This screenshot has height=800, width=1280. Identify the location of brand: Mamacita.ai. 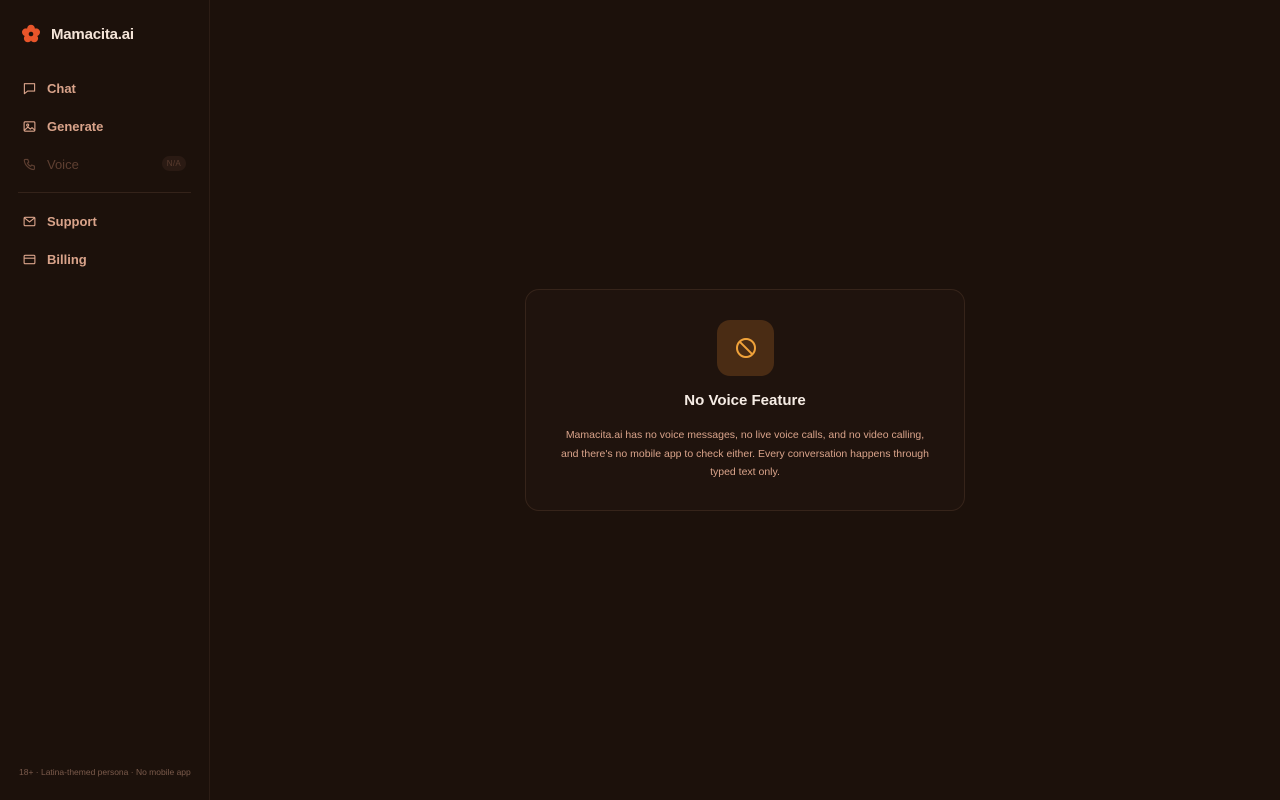
(77, 34).